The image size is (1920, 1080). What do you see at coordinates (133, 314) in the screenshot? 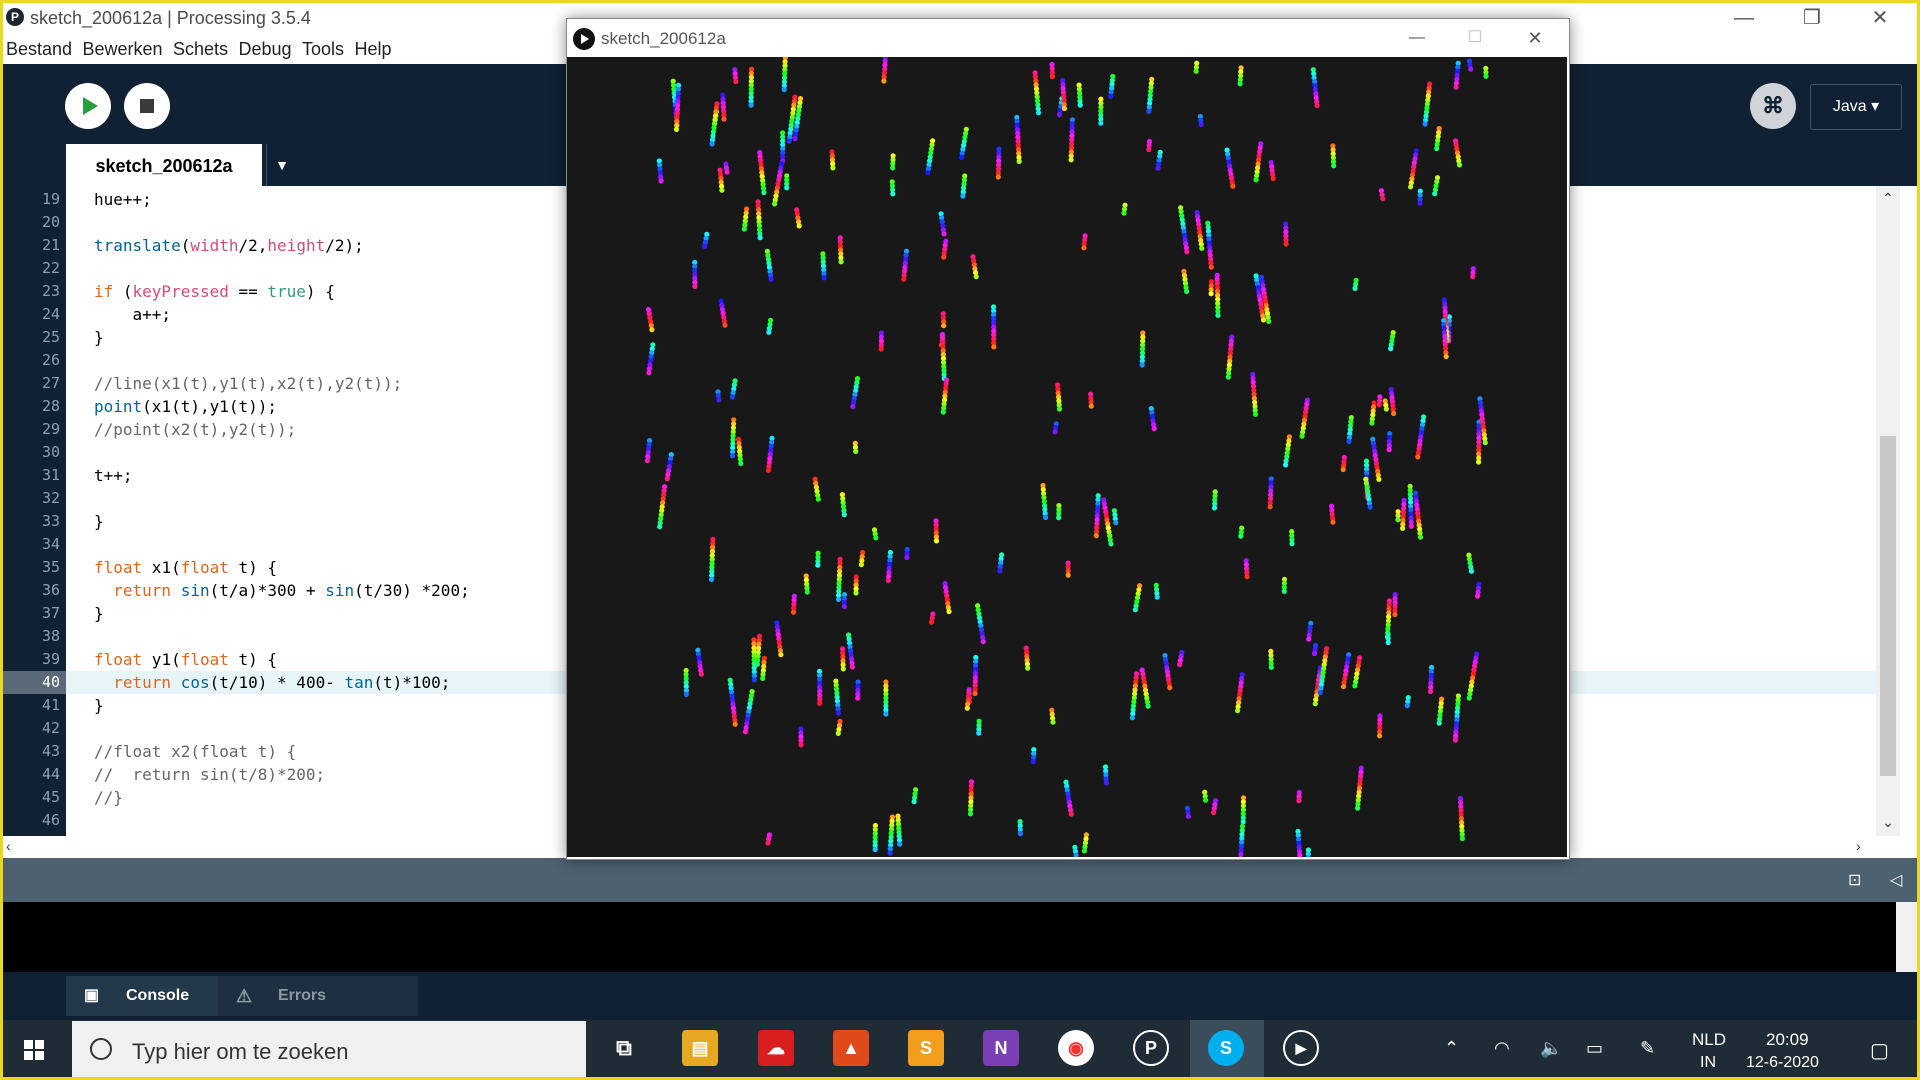
I see `code-line: a++;` at bounding box center [133, 314].